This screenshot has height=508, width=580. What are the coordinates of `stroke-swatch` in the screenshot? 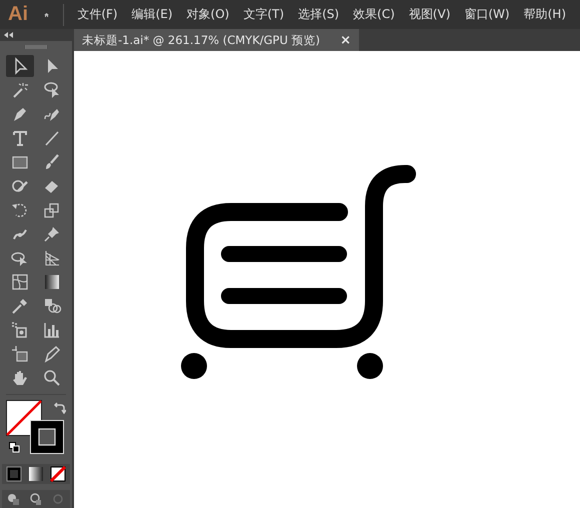 It's located at (47, 437).